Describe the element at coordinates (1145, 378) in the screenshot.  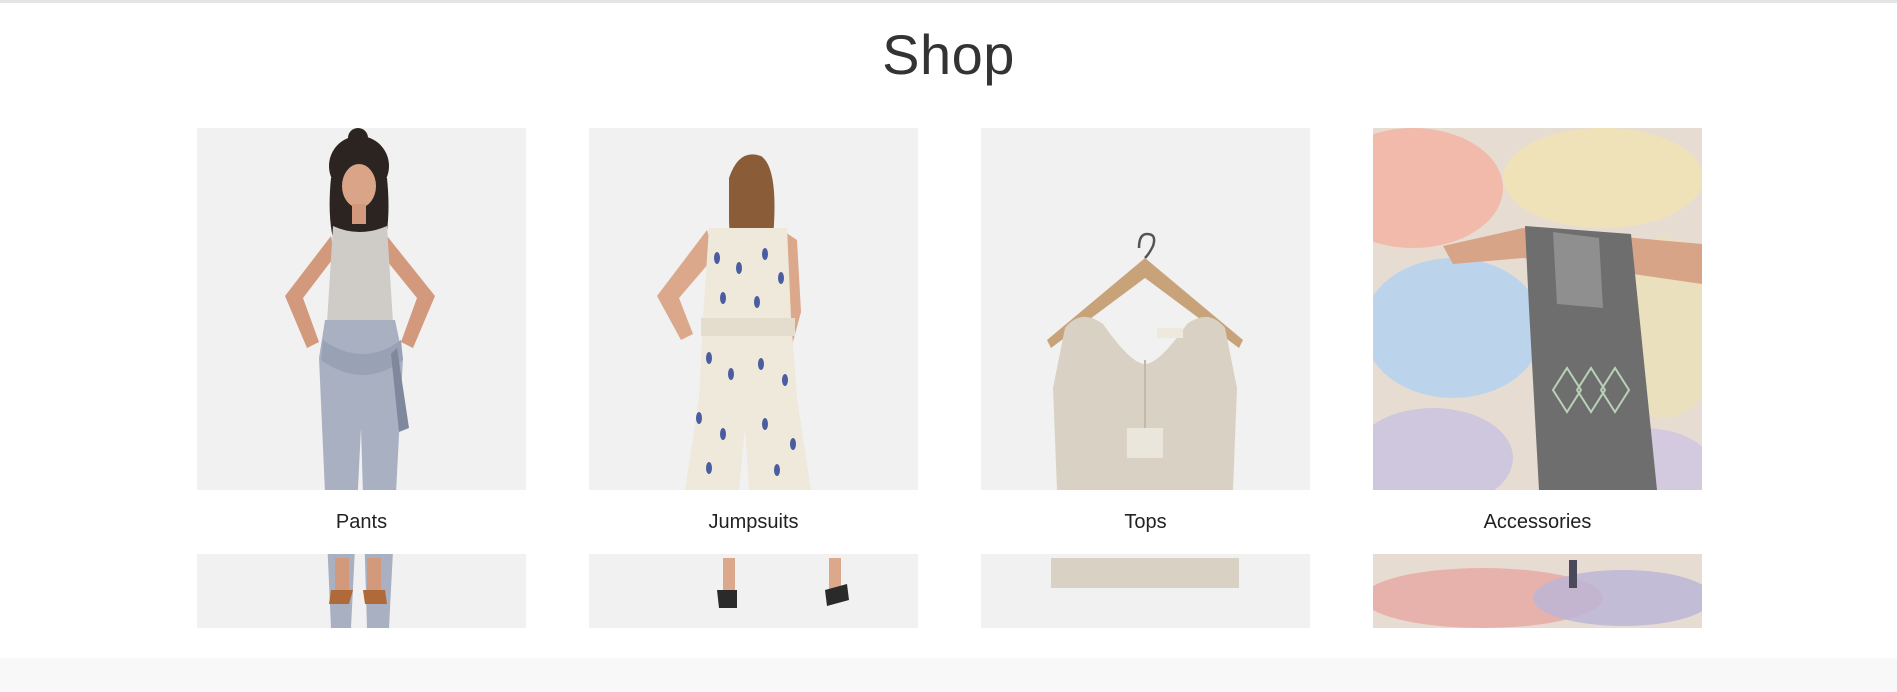
I see `category-card-tops: Tops` at that location.